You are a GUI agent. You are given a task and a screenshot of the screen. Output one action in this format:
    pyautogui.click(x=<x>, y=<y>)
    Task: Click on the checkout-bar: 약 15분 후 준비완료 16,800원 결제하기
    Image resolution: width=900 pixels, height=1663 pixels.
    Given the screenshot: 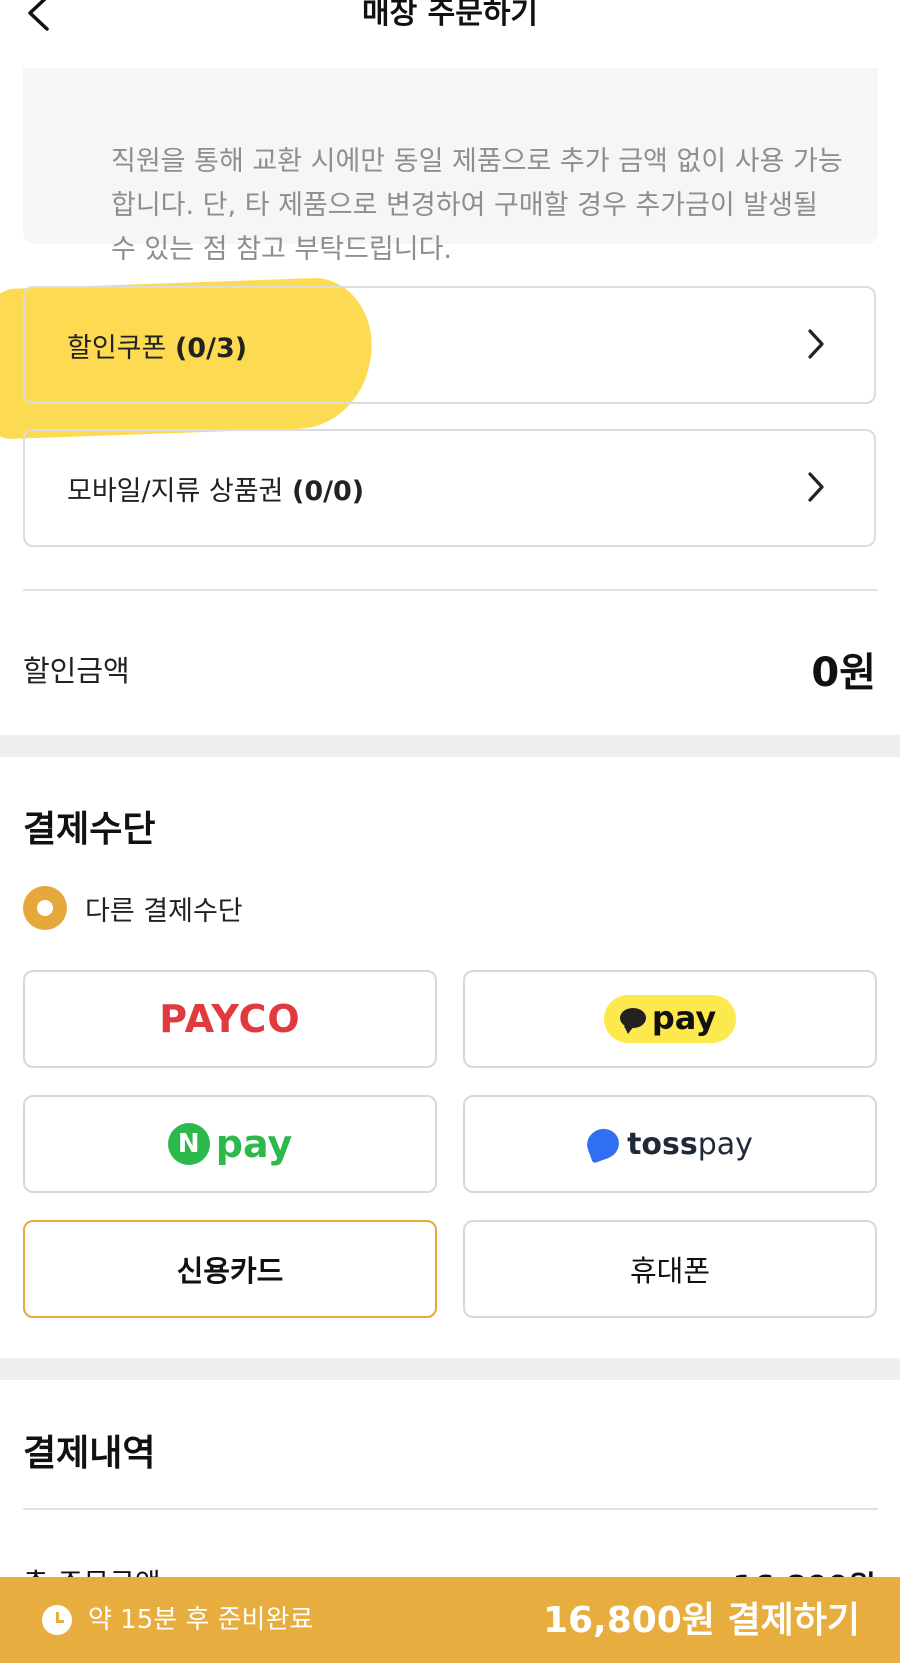 What is the action you would take?
    pyautogui.click(x=450, y=1620)
    